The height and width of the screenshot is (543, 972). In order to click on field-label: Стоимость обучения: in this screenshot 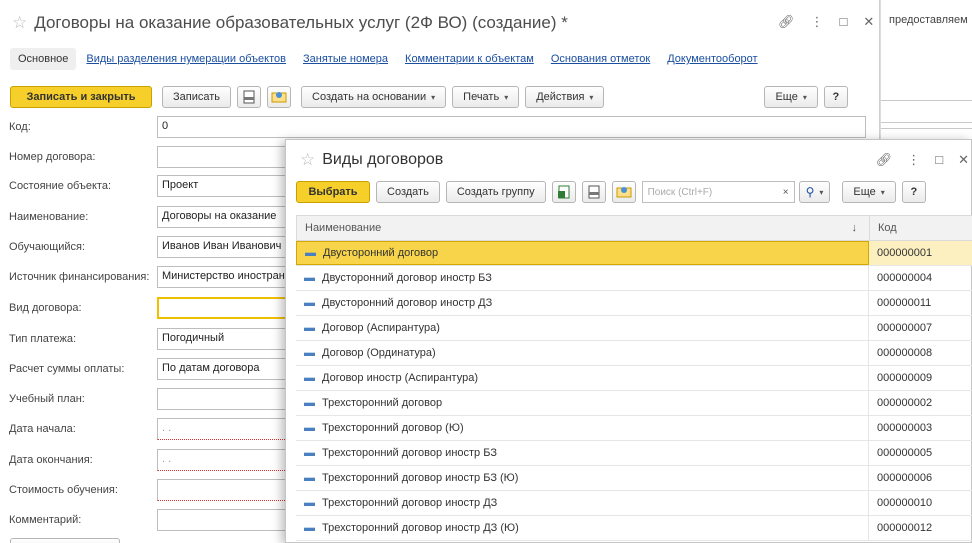, I will do `click(63, 490)`.